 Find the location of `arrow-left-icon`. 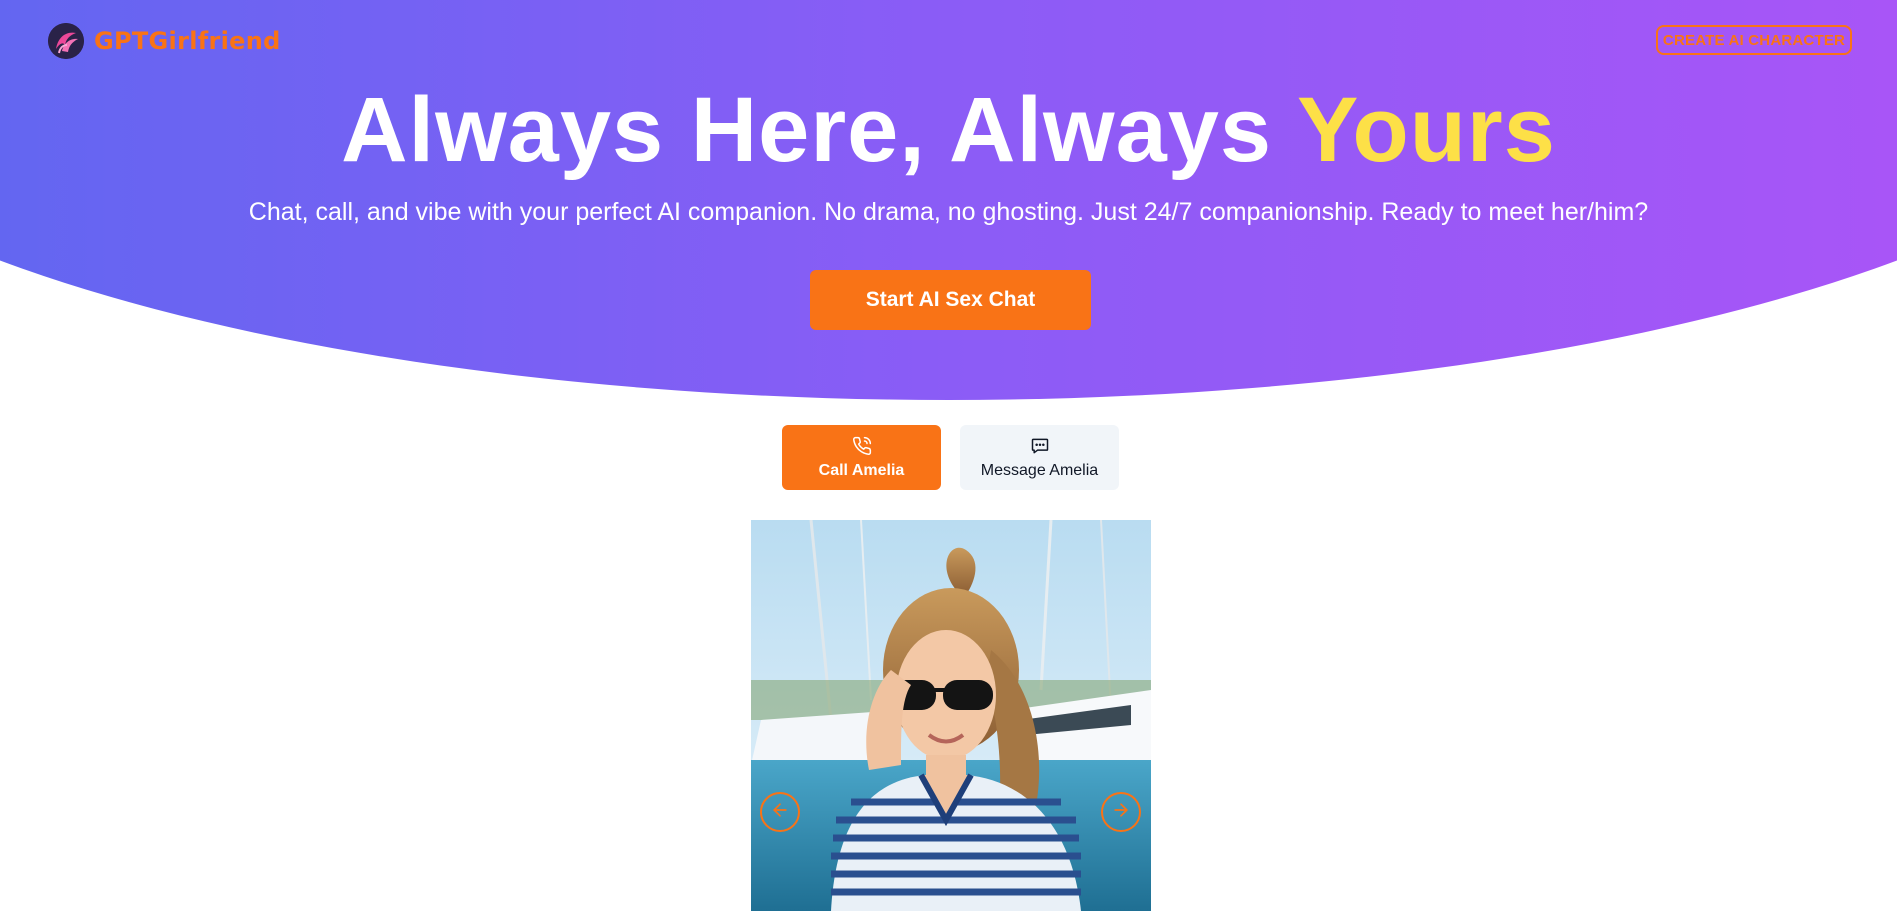

arrow-left-icon is located at coordinates (780, 812).